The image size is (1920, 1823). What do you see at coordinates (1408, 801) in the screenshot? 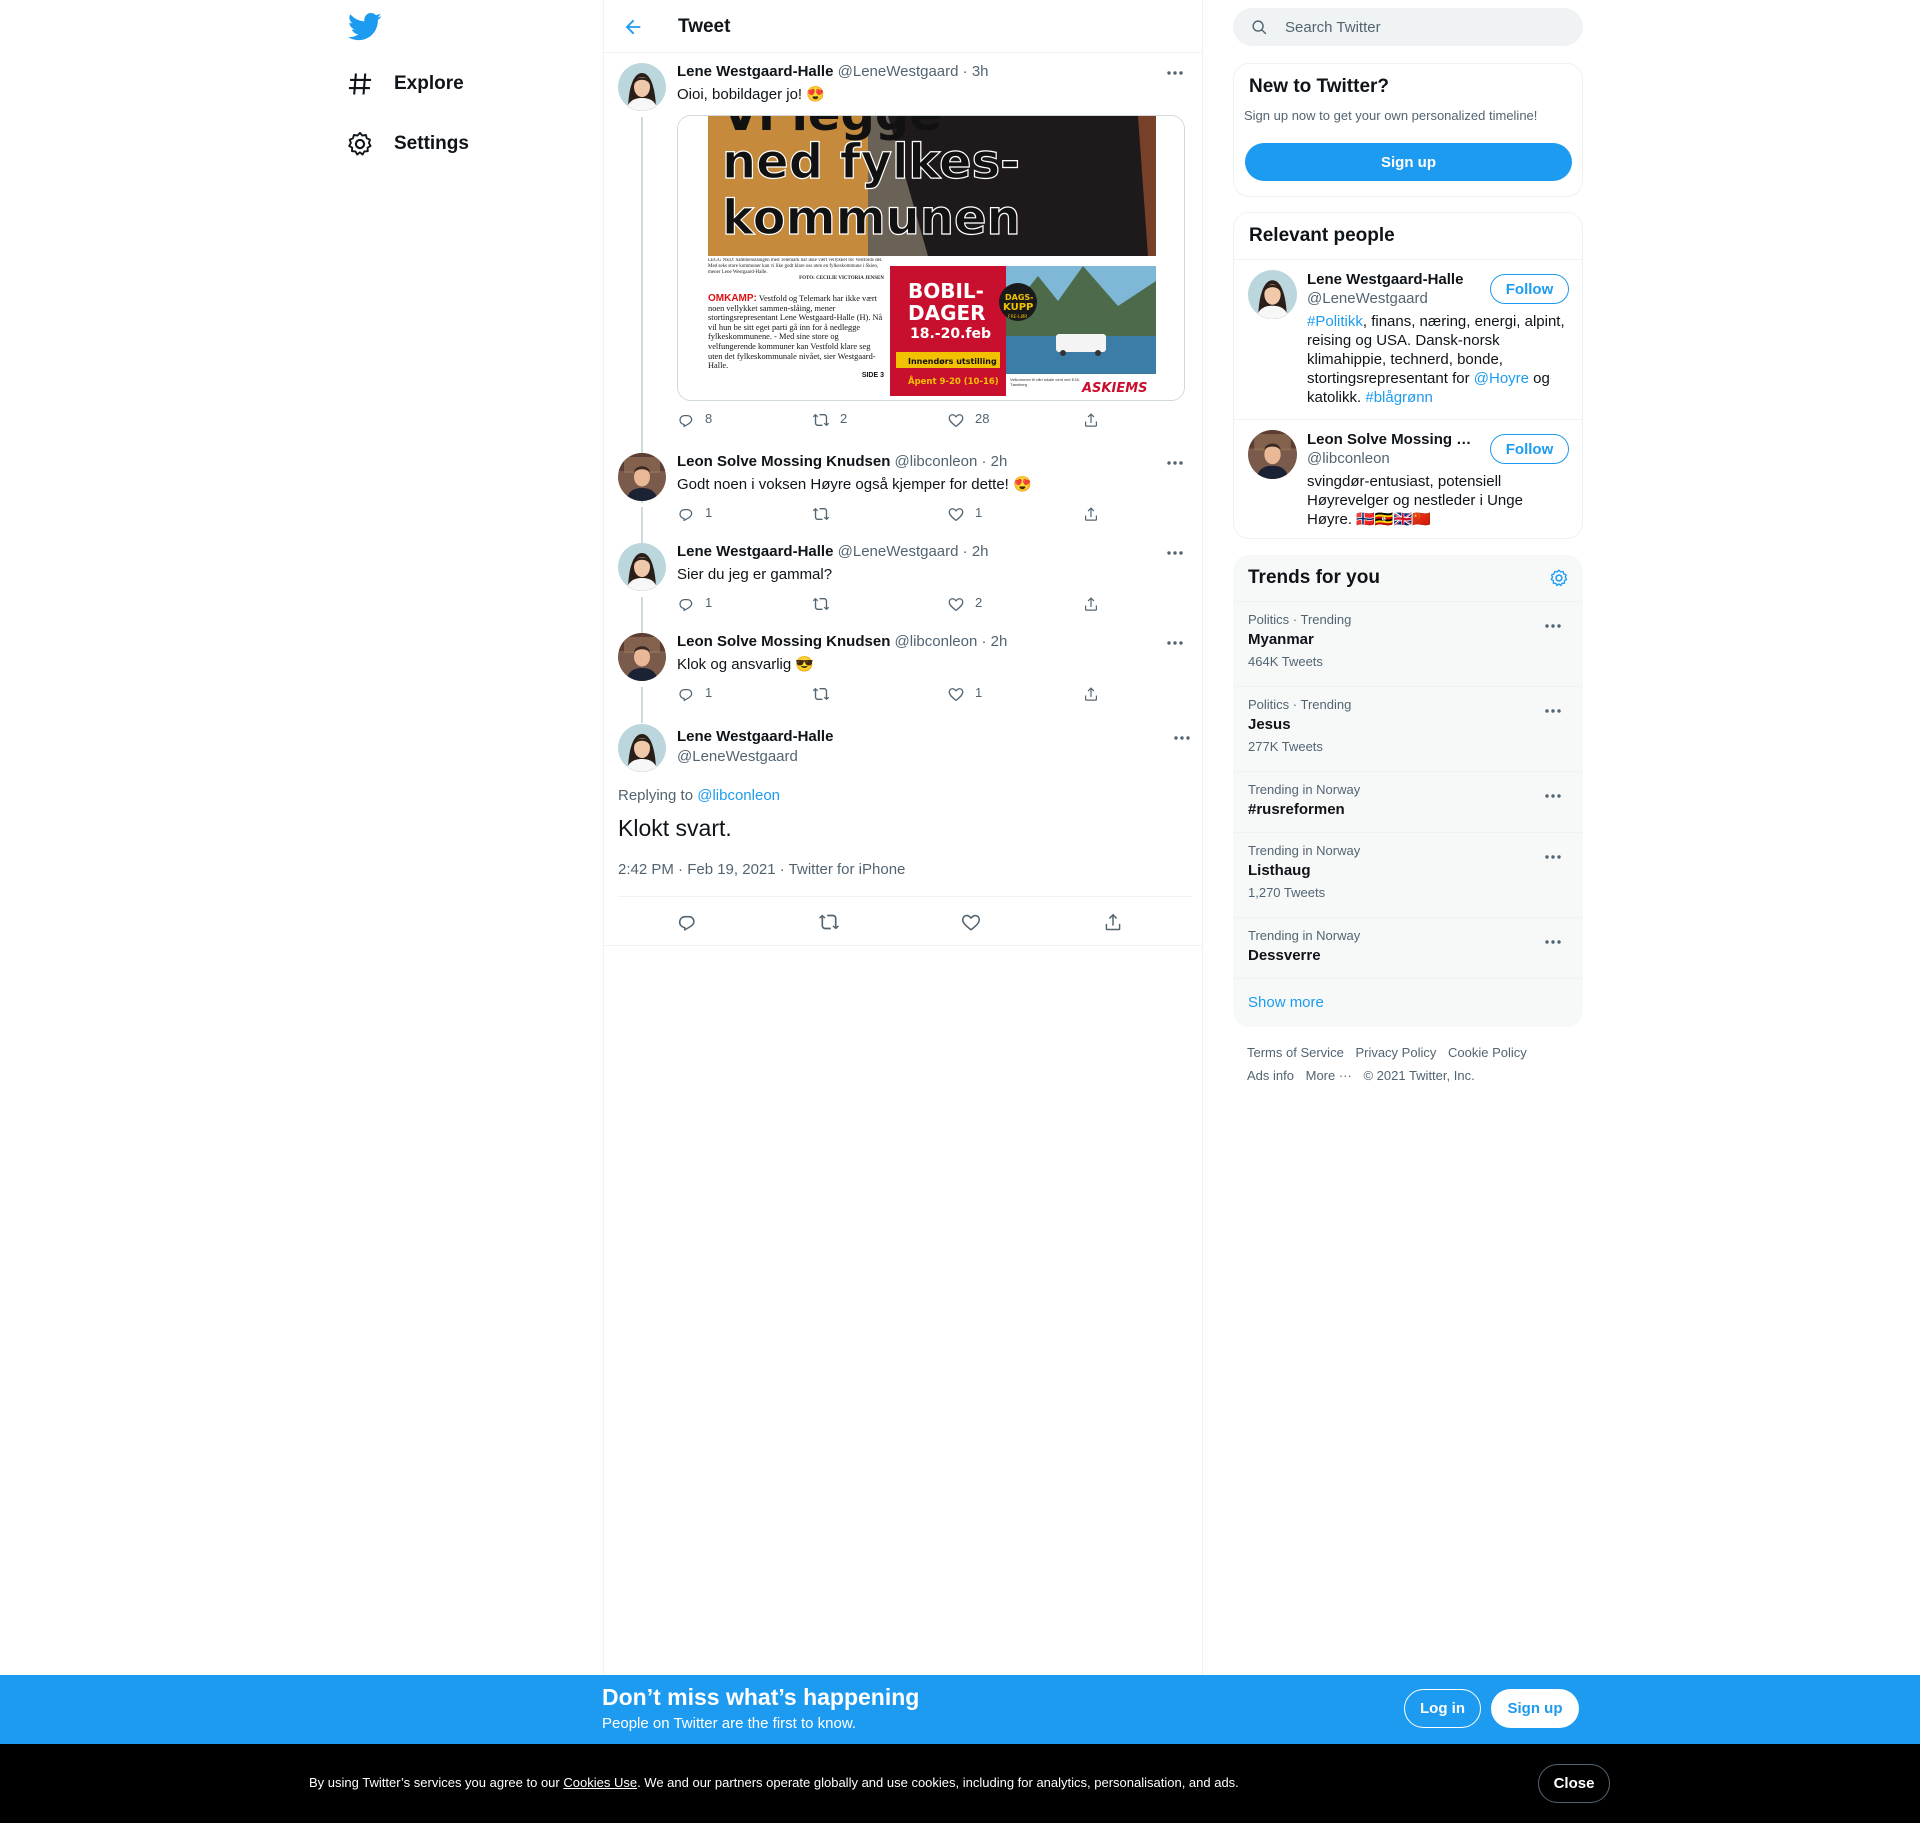
I see `trend-item: Trending in Norway #rusreformen` at bounding box center [1408, 801].